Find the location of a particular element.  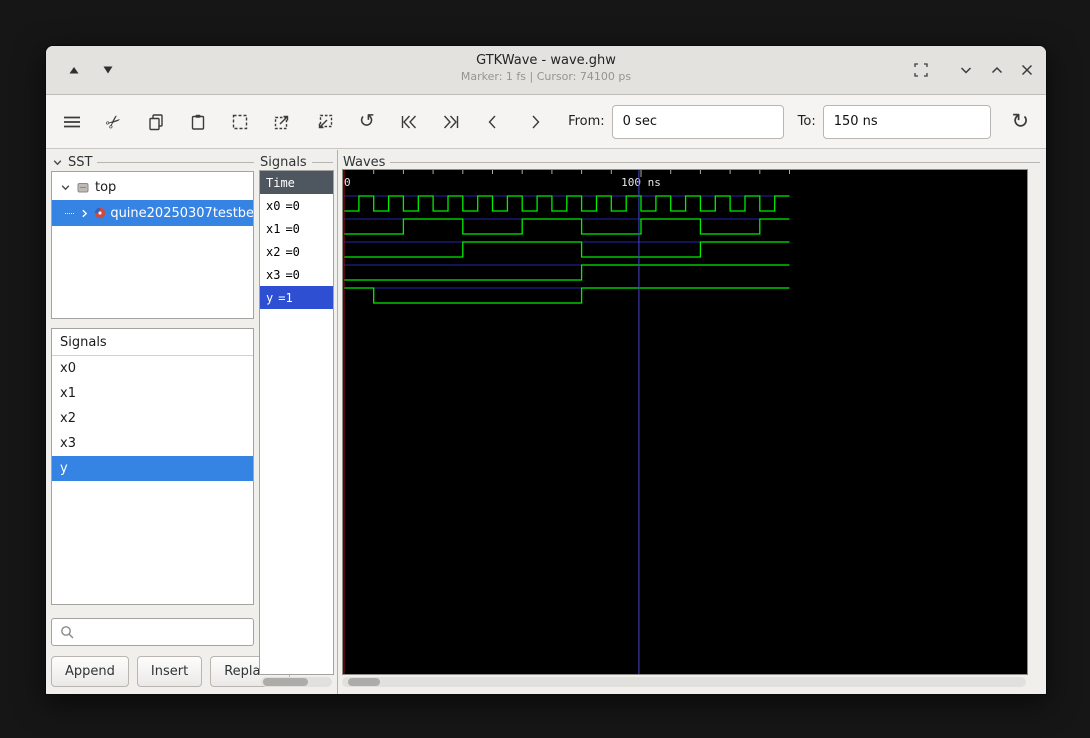

paste-button is located at coordinates (198, 122).